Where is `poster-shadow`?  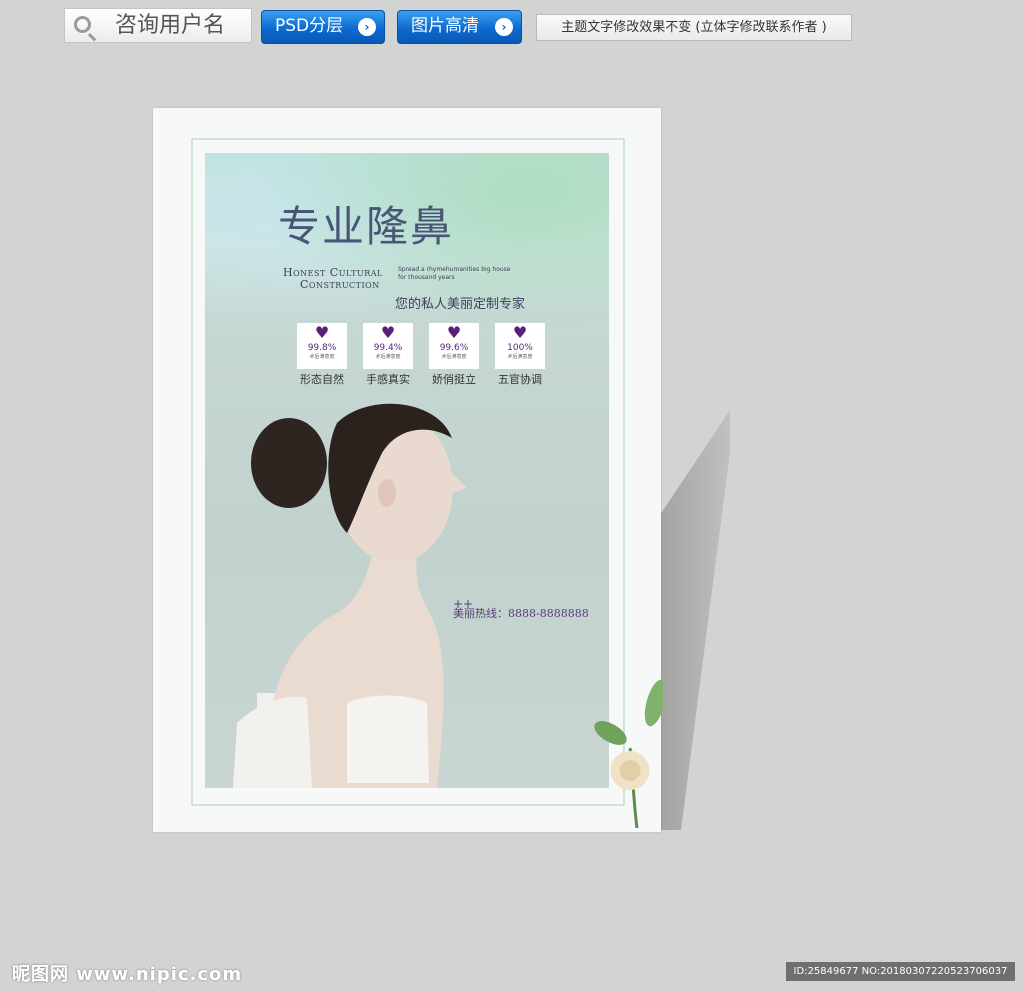
poster-shadow is located at coordinates (695, 620).